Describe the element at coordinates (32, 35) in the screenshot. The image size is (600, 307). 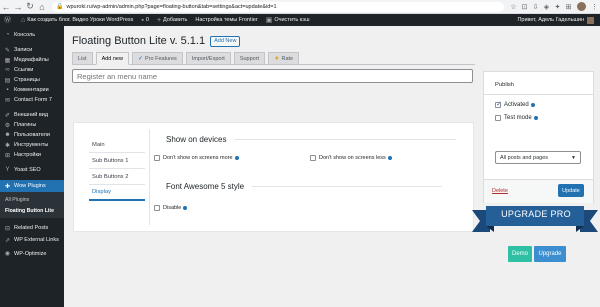
I see `sidebar-item-dashboard: ◔ Консоль` at that location.